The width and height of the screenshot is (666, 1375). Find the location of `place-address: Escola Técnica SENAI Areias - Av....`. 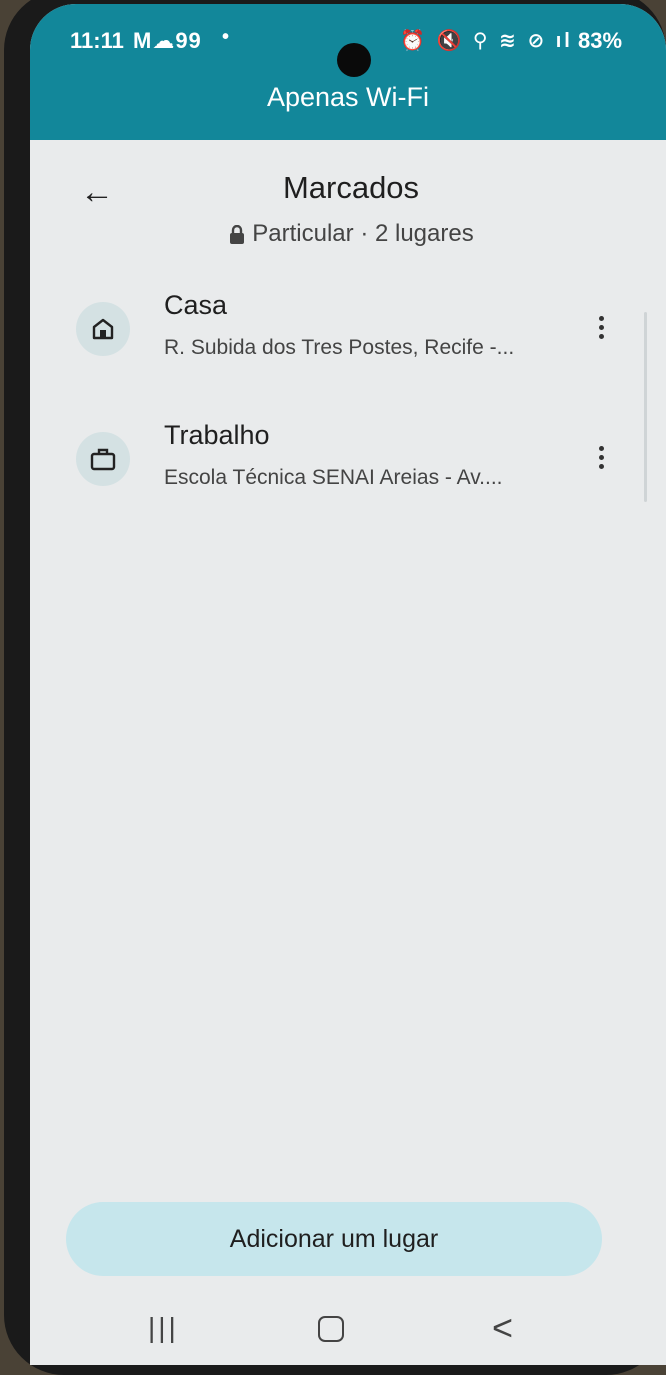

place-address: Escola Técnica SENAI Areias - Av.... is located at coordinates (333, 477).